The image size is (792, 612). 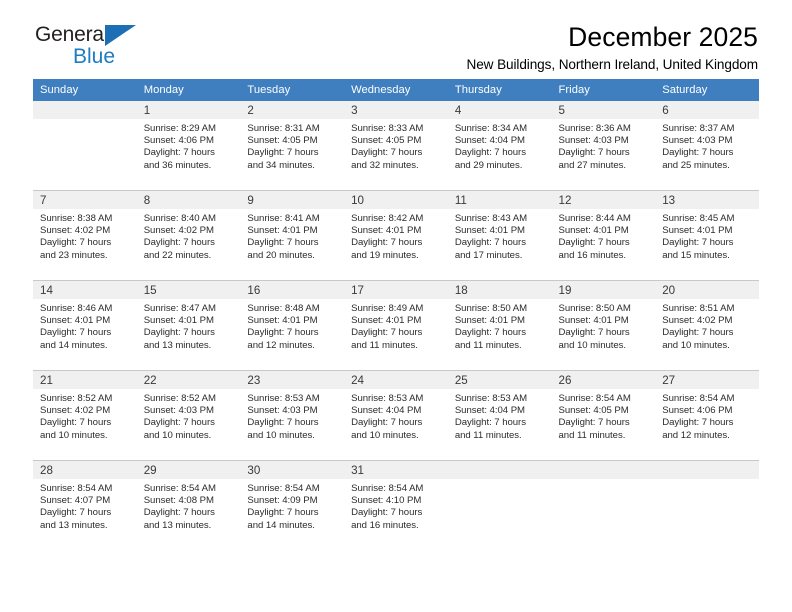 What do you see at coordinates (696, 435) in the screenshot?
I see `daylight-text-line2: and 12 minutes.` at bounding box center [696, 435].